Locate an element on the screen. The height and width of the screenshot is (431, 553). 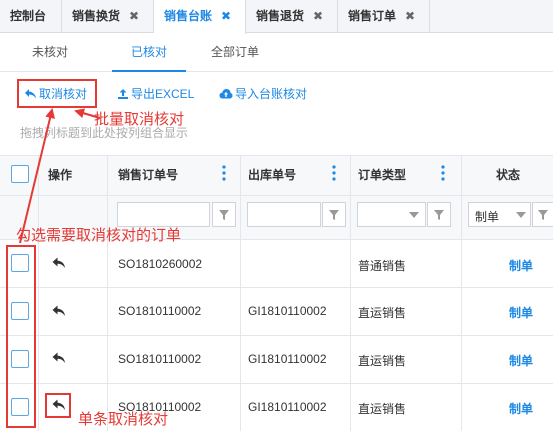
export-icon is located at coordinates (123, 94).